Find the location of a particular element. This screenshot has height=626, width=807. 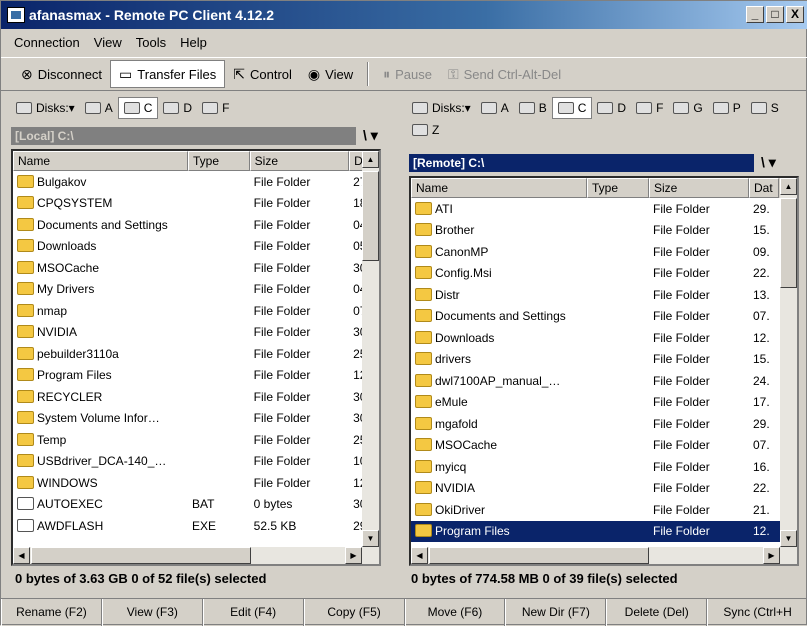

file-name-cell: Bulgakov is located at coordinates (100, 182).